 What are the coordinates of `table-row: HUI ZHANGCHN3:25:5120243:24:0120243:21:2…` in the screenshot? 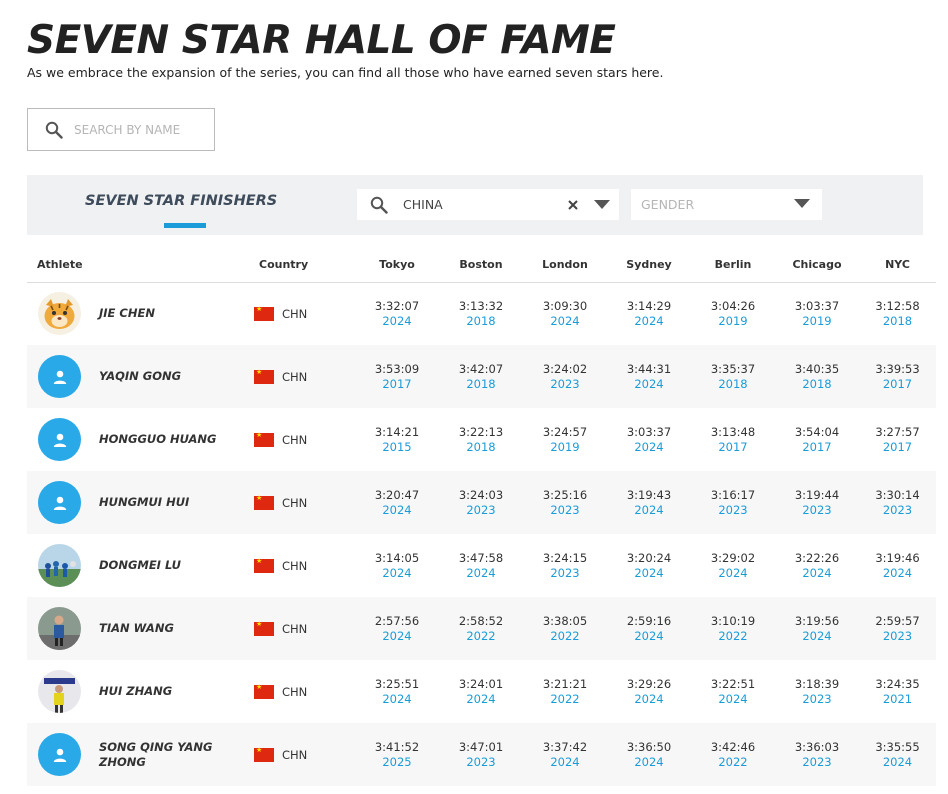 It's located at (481, 691).